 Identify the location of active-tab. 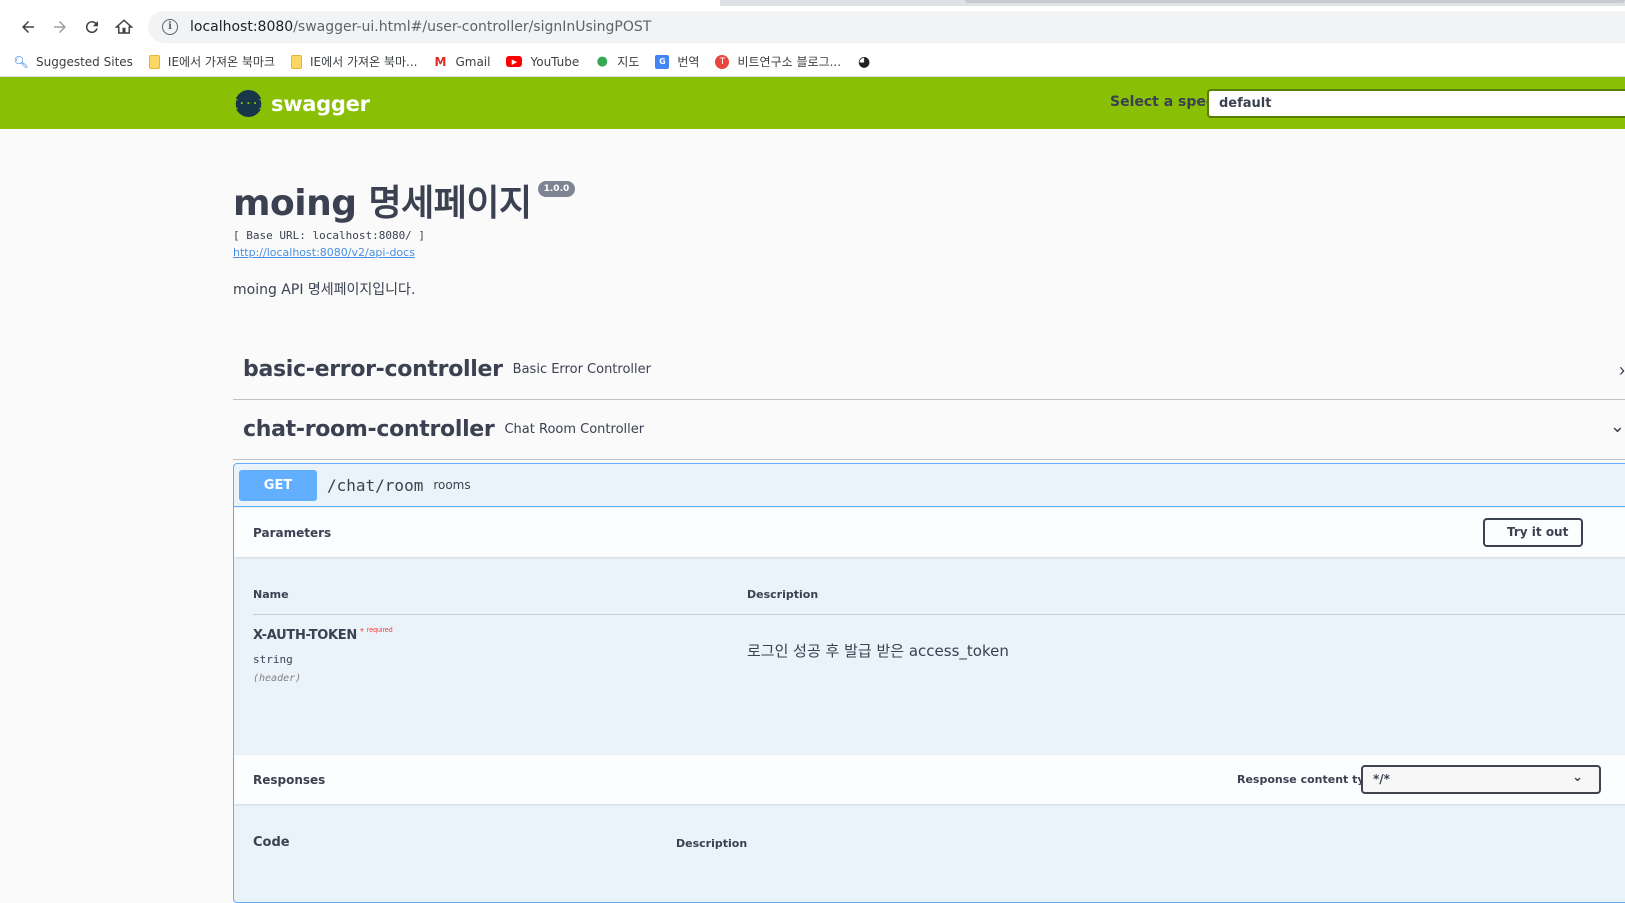
(360, 3).